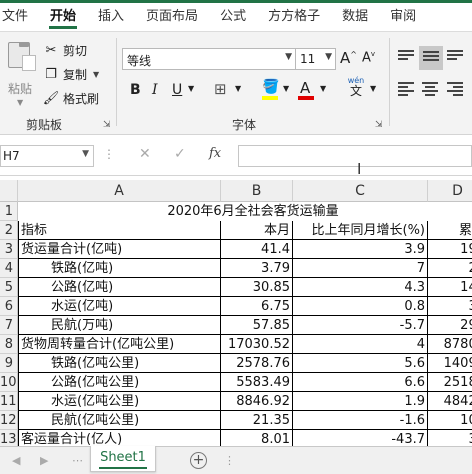 This screenshot has width=472, height=474. Describe the element at coordinates (360, 401) in the screenshot. I see `table-cell-c: 1.9` at that location.